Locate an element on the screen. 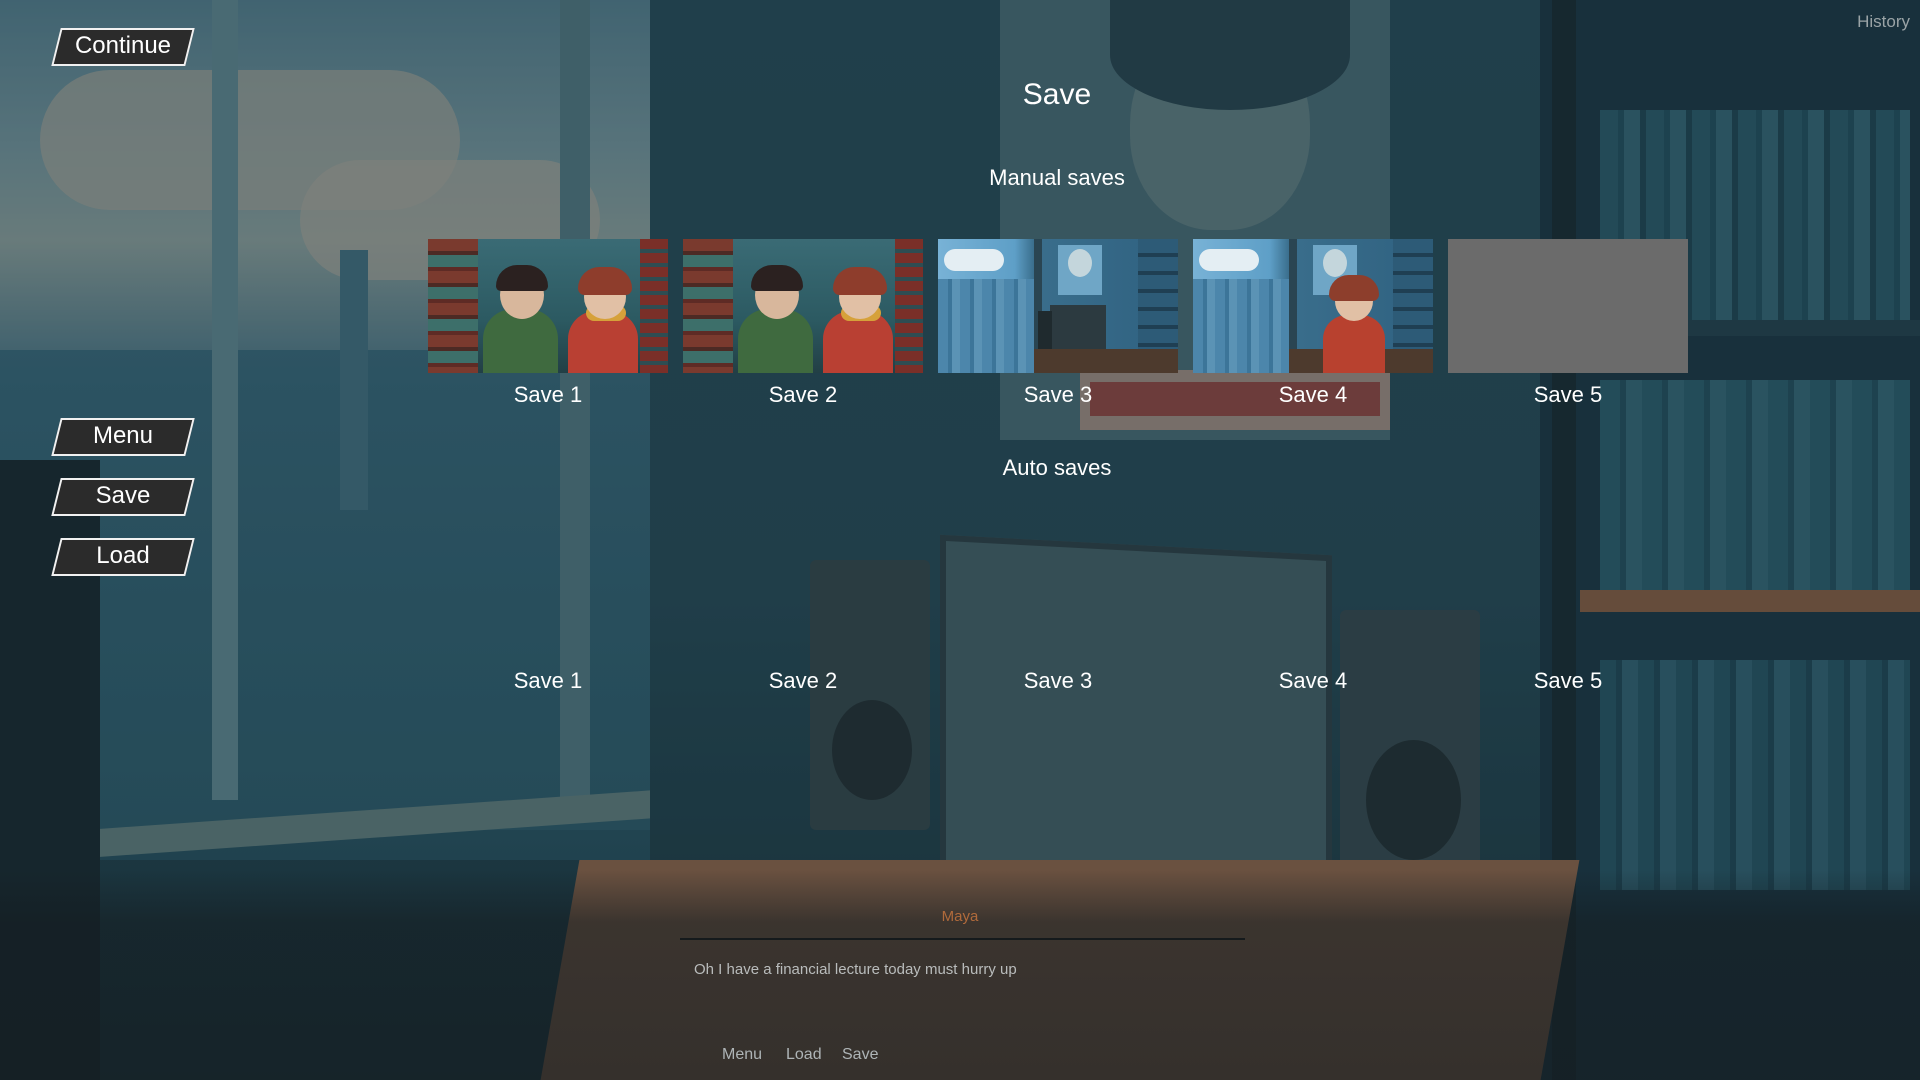 The height and width of the screenshot is (1080, 1920). auto-save-slot-3: Save 3 is located at coordinates (1058, 683).